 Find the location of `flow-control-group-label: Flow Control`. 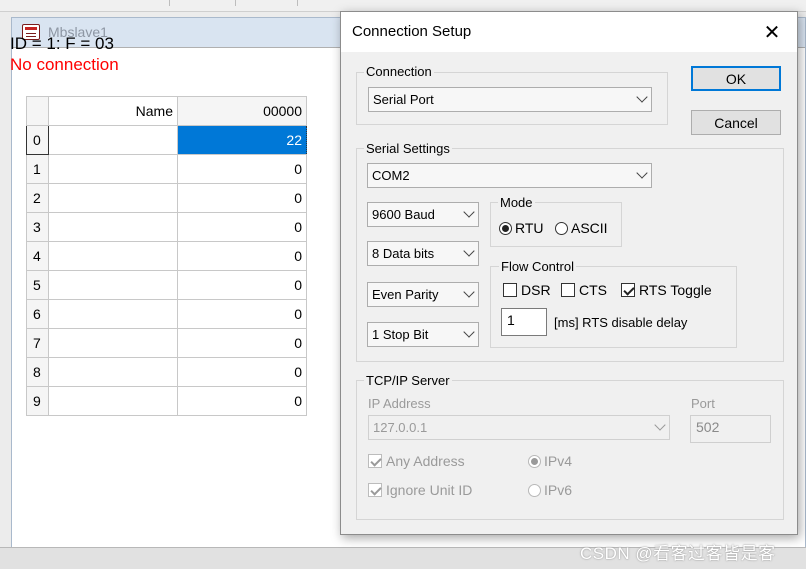

flow-control-group-label: Flow Control is located at coordinates (537, 266).